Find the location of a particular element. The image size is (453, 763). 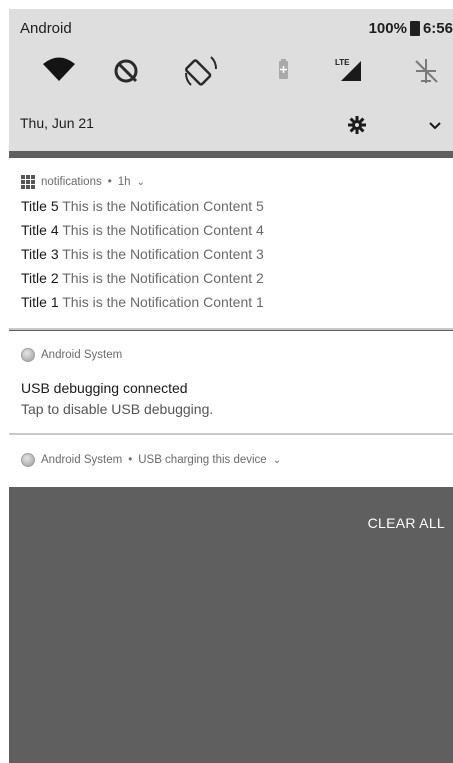

notification-content: This is the Notification Content 4 is located at coordinates (163, 230).